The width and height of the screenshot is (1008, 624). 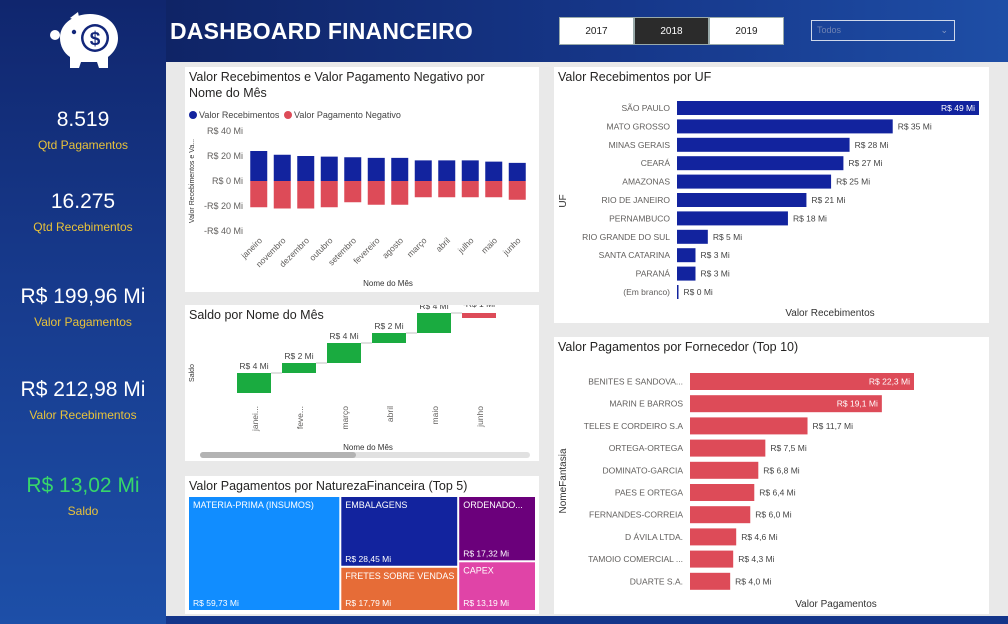 I want to click on data-label: R$ 2 Mi, so click(x=298, y=356).